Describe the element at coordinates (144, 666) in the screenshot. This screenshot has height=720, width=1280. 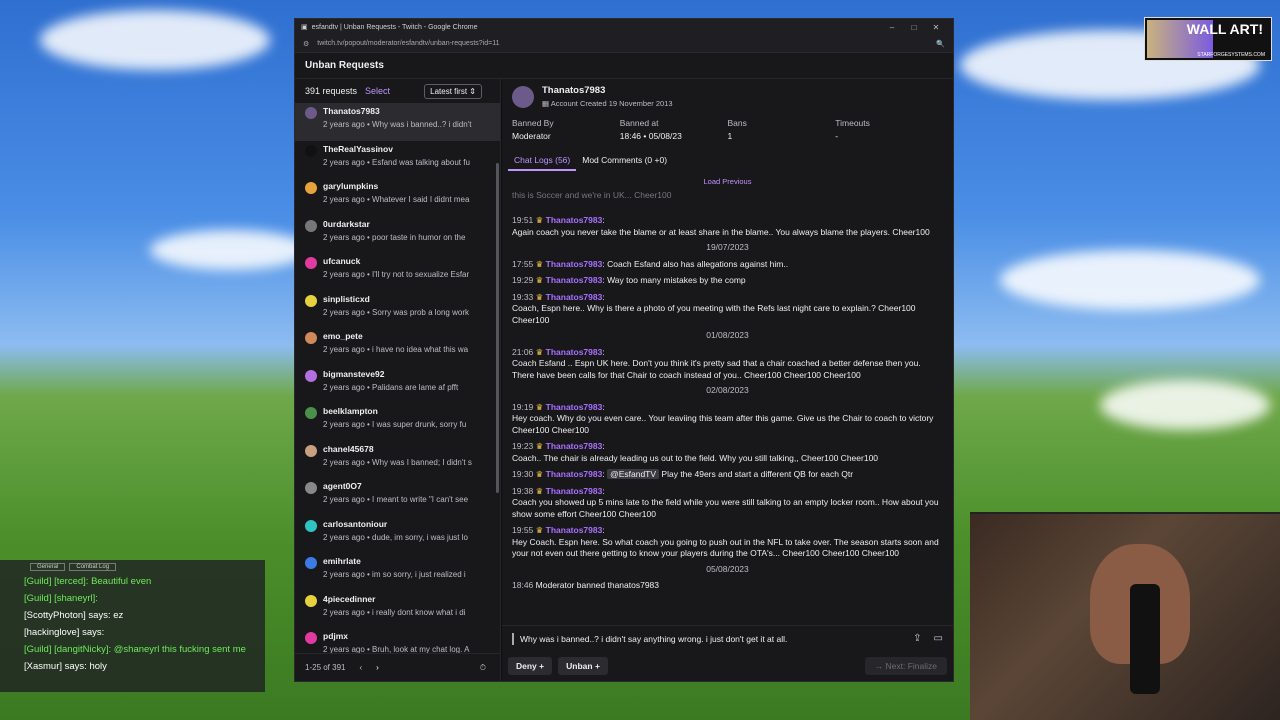
I see `chat-line: [Xasmur] says: holy` at that location.